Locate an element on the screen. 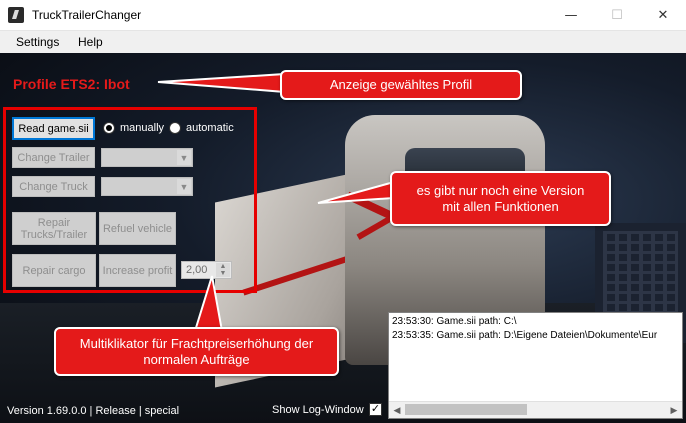 This screenshot has height=423, width=686. show-log-label: Show Log-Window is located at coordinates (318, 410).